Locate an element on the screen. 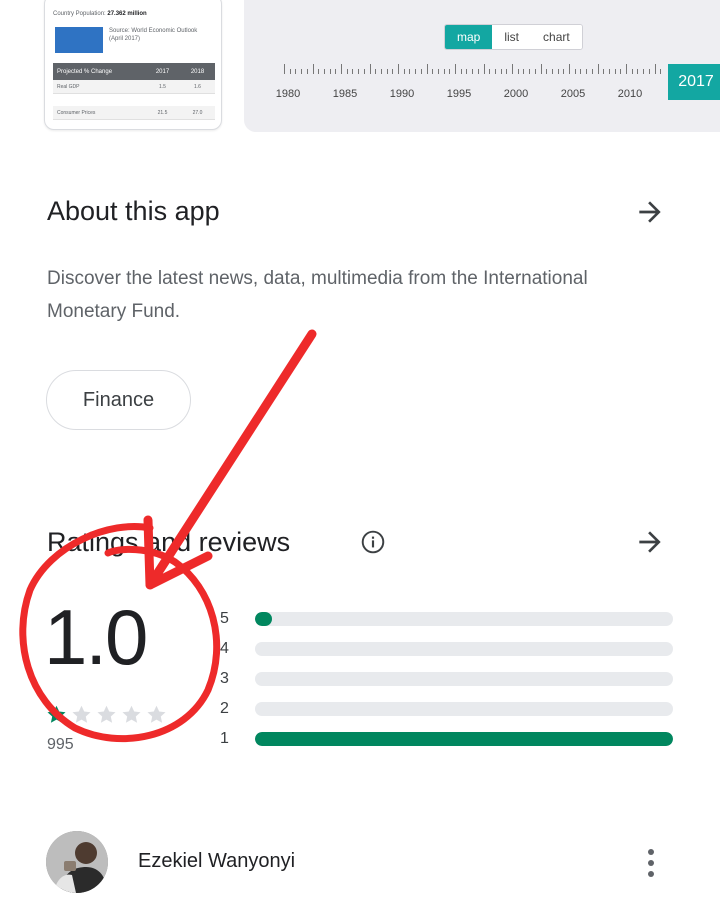 The height and width of the screenshot is (897, 720). table-row: Consumer Prices 21.5 27.0 is located at coordinates (134, 113).